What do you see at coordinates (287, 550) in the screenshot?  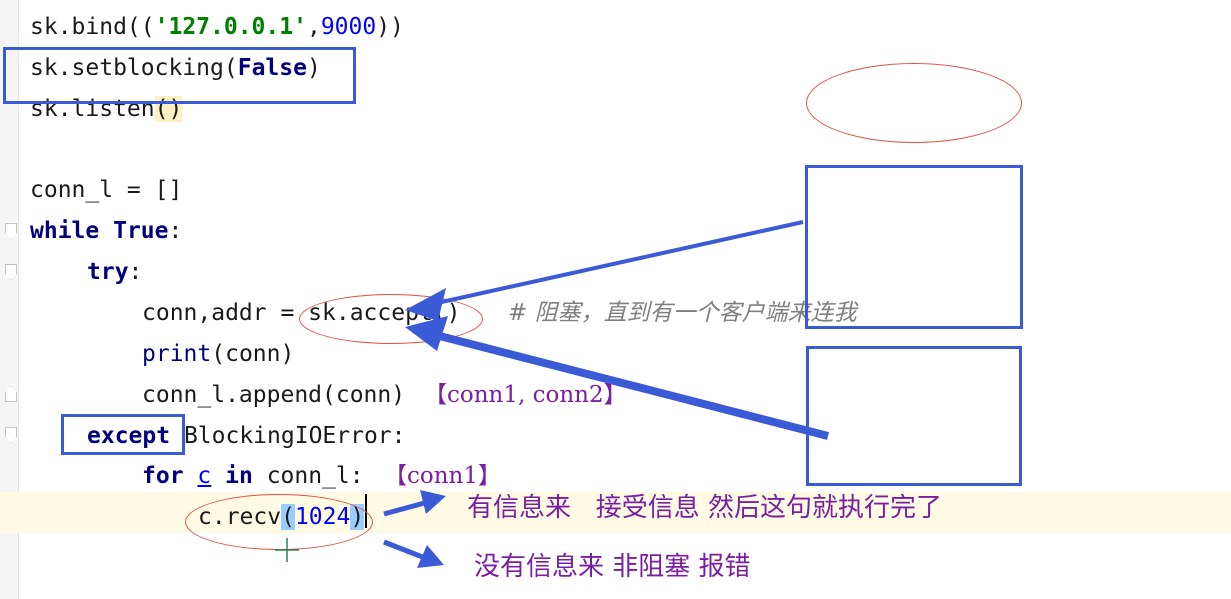 I see `crosshair-cursor-icon` at bounding box center [287, 550].